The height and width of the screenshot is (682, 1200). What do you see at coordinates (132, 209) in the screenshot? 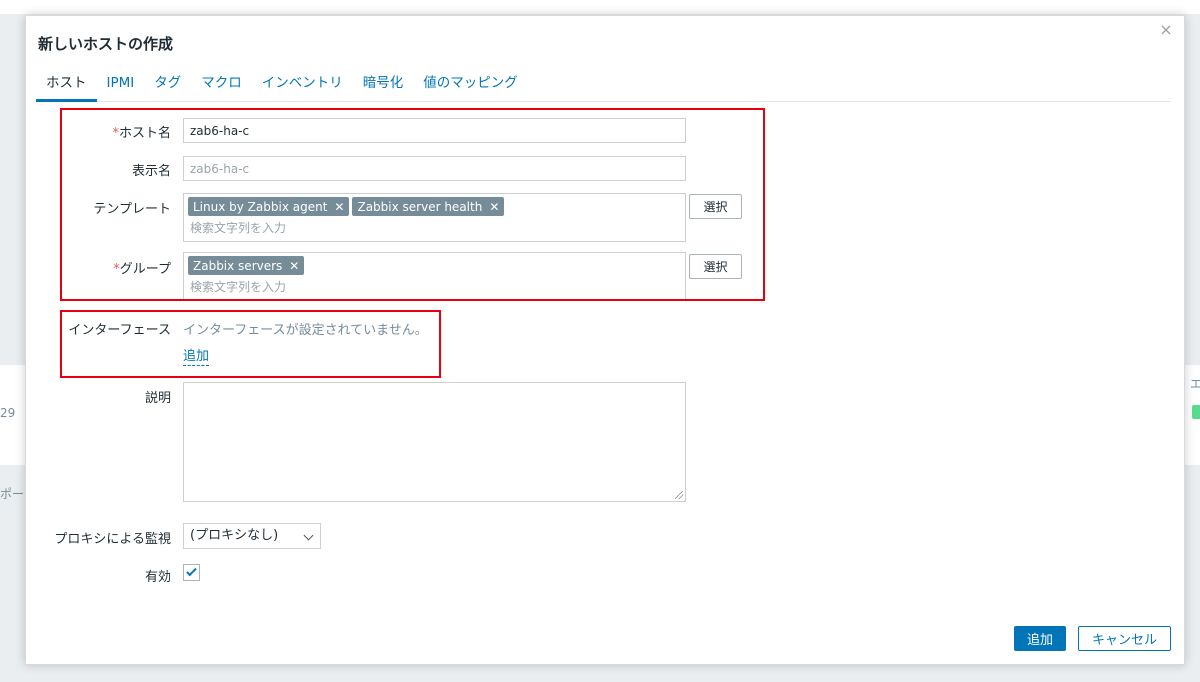
I see `templates-label: テンプレート` at bounding box center [132, 209].